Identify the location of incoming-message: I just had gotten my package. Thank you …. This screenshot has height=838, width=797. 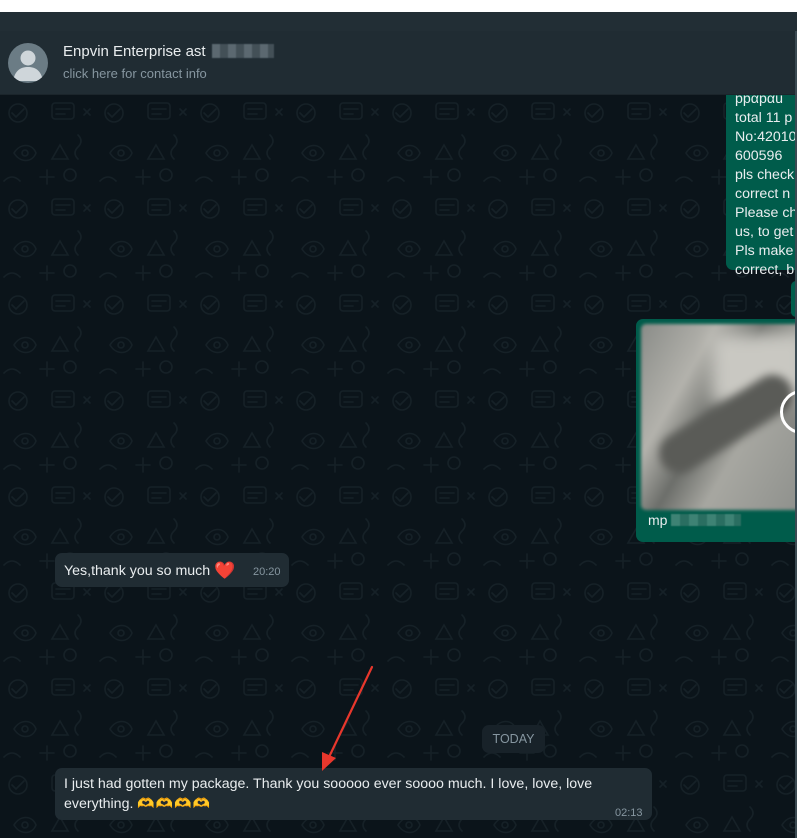
(353, 794).